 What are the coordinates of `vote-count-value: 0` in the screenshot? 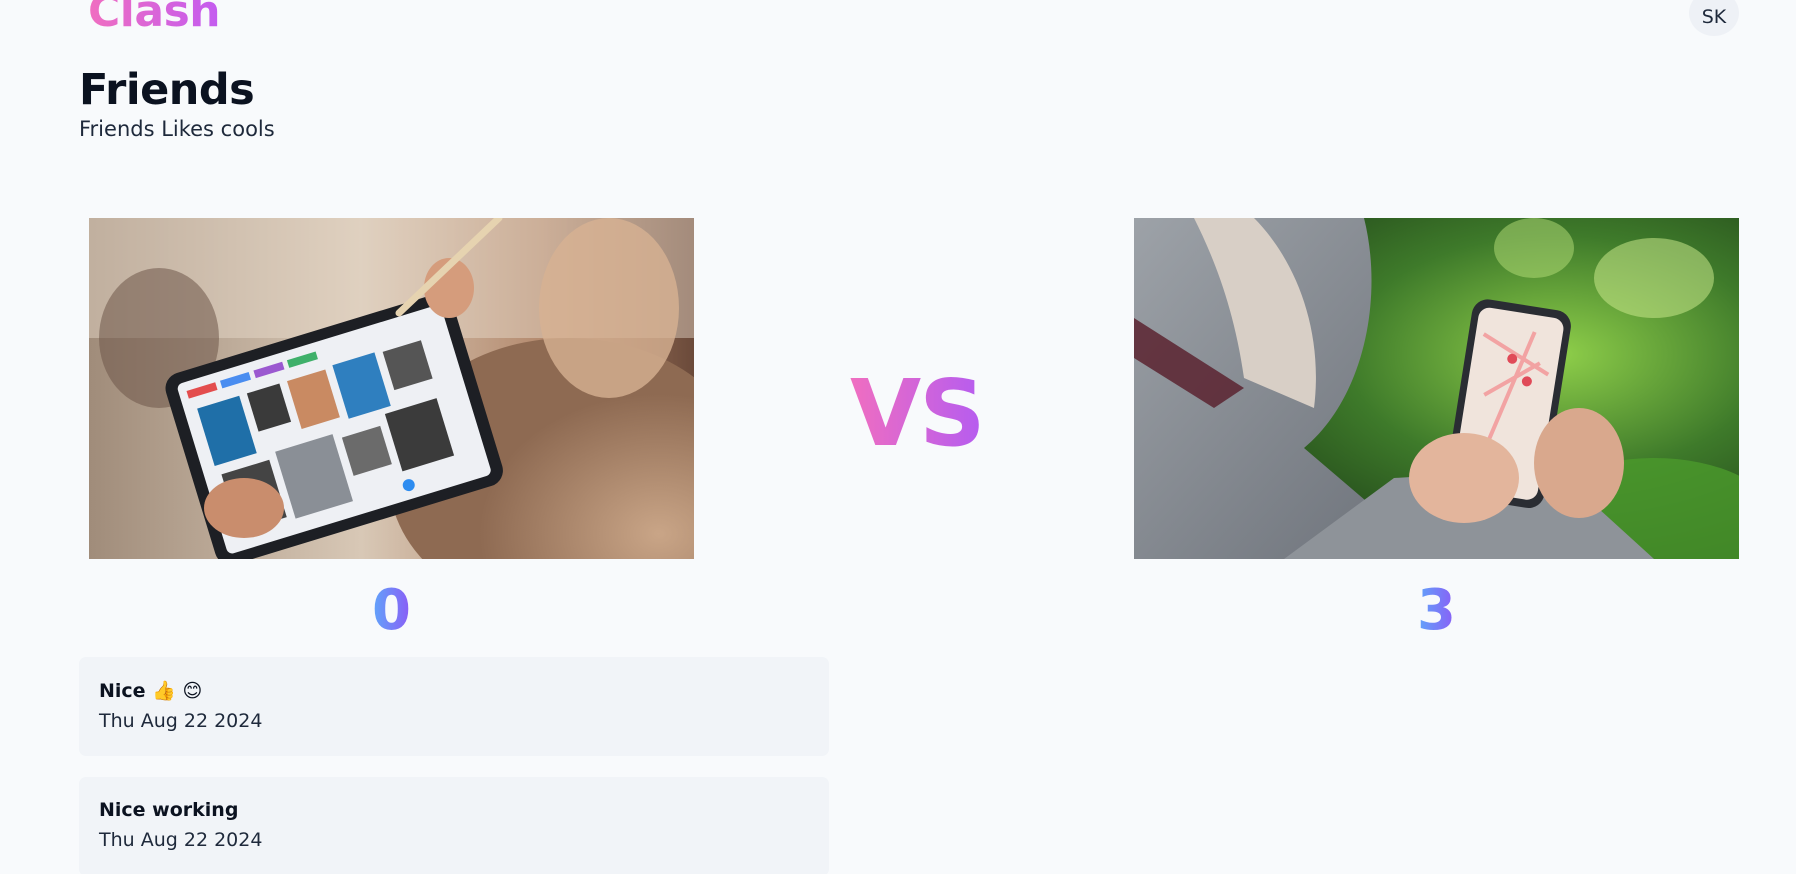 It's located at (391, 610).